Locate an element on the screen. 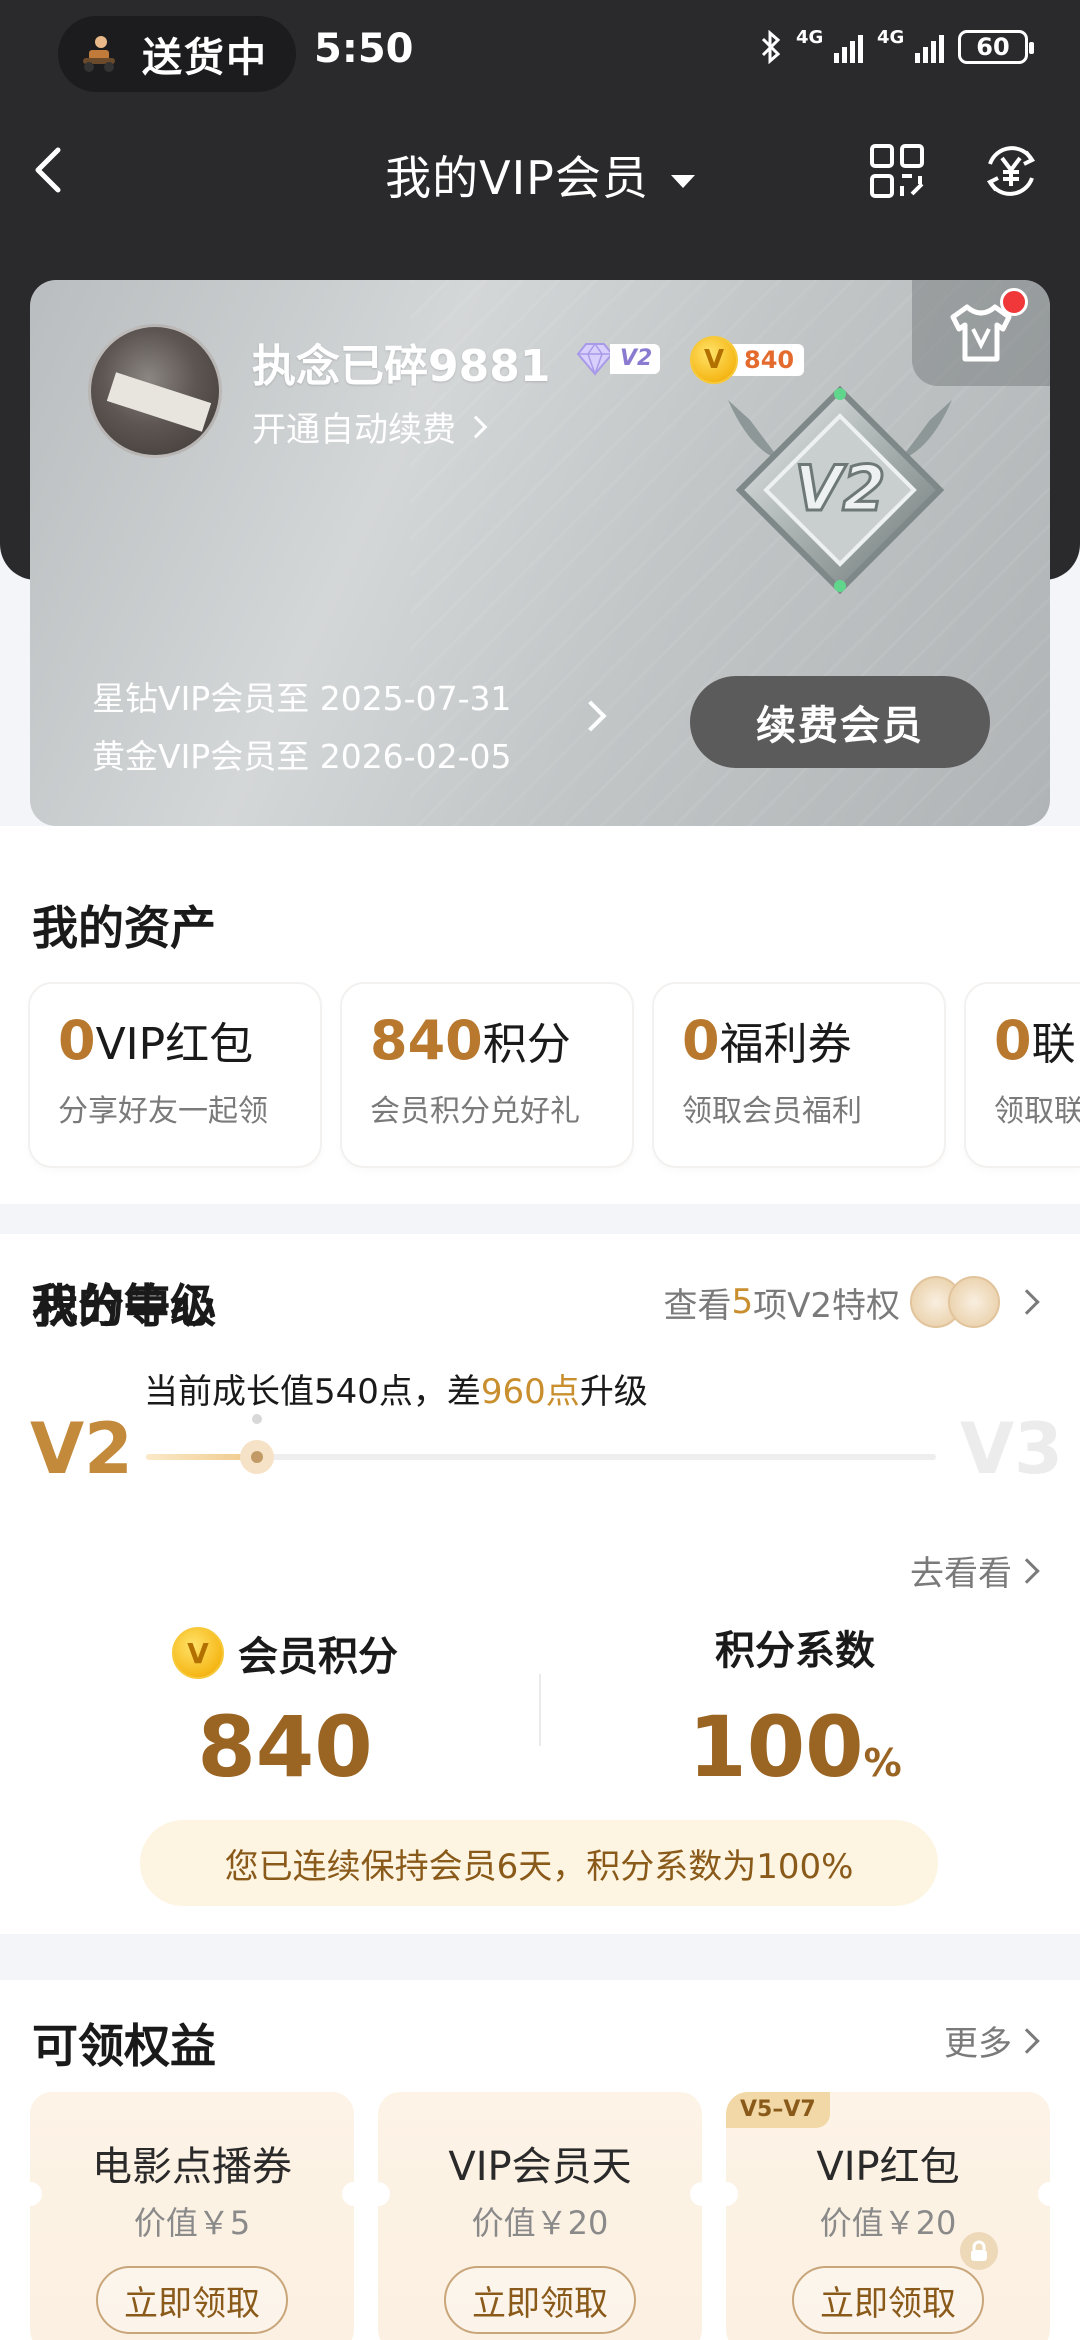 The height and width of the screenshot is (2340, 1080). next-level-label: V3 is located at coordinates (1011, 1449).